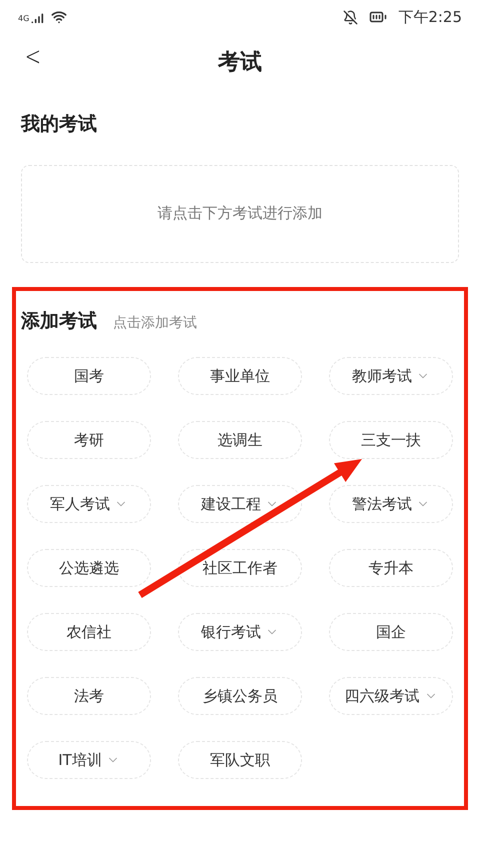 This screenshot has width=480, height=853. I want to click on exam-chip: 三支一扶, so click(391, 440).